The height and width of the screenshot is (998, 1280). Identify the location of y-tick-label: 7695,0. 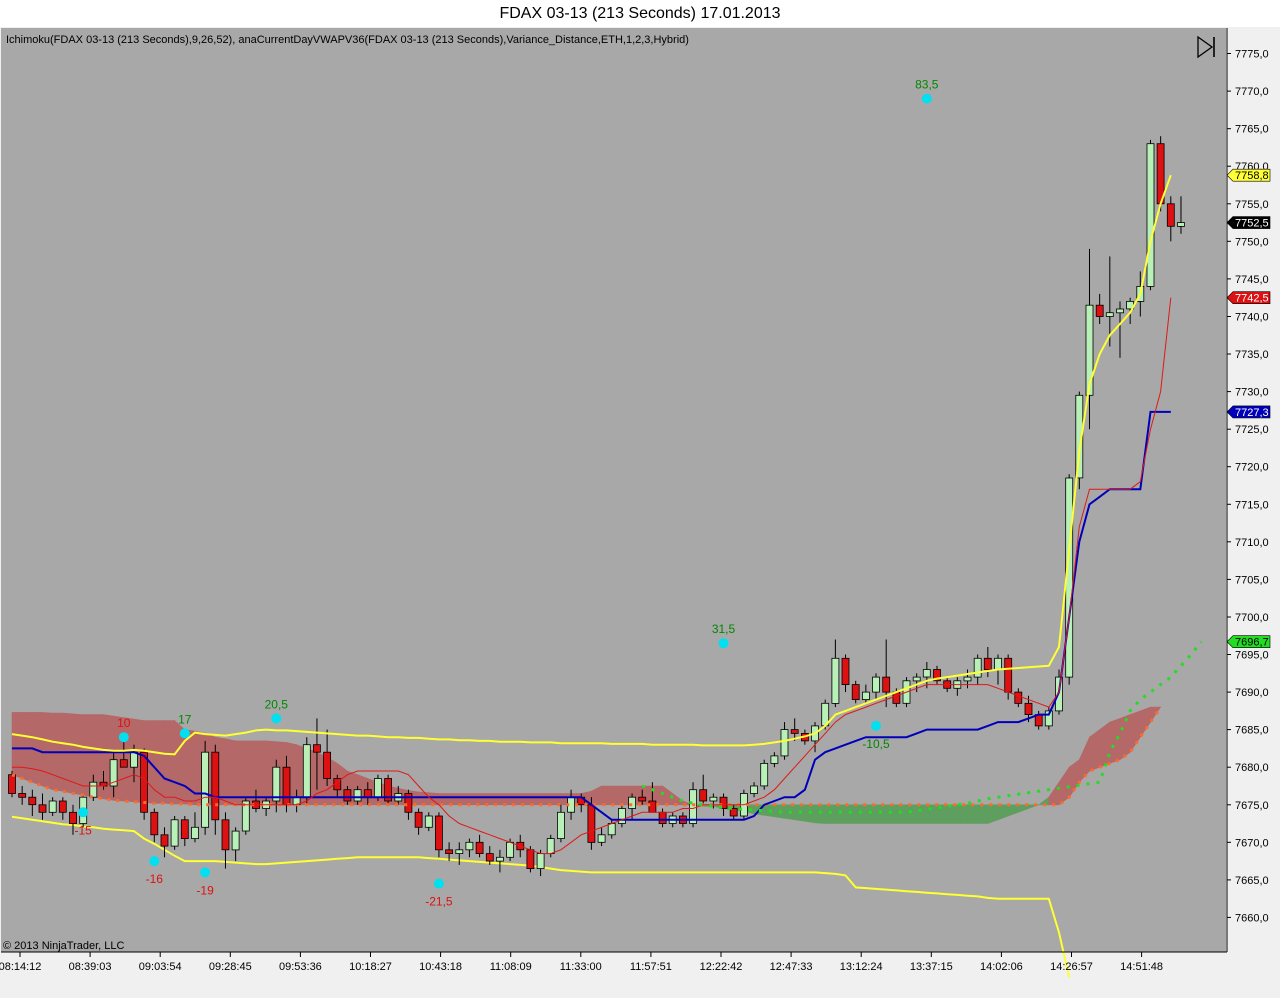
(1252, 656).